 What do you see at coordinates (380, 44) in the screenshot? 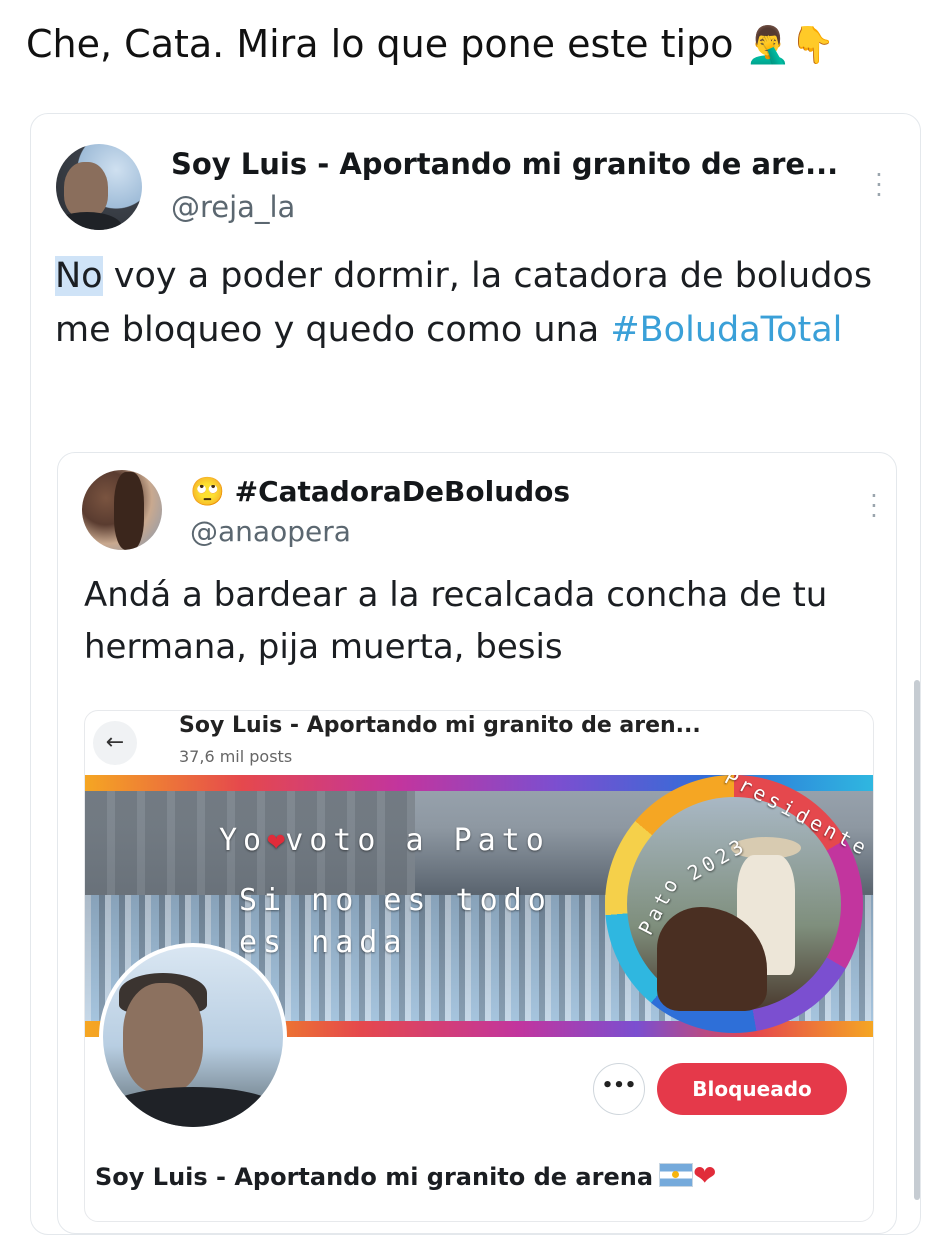
I see `caption-text: Che, Cata. Mira lo que pone este tipo` at bounding box center [380, 44].